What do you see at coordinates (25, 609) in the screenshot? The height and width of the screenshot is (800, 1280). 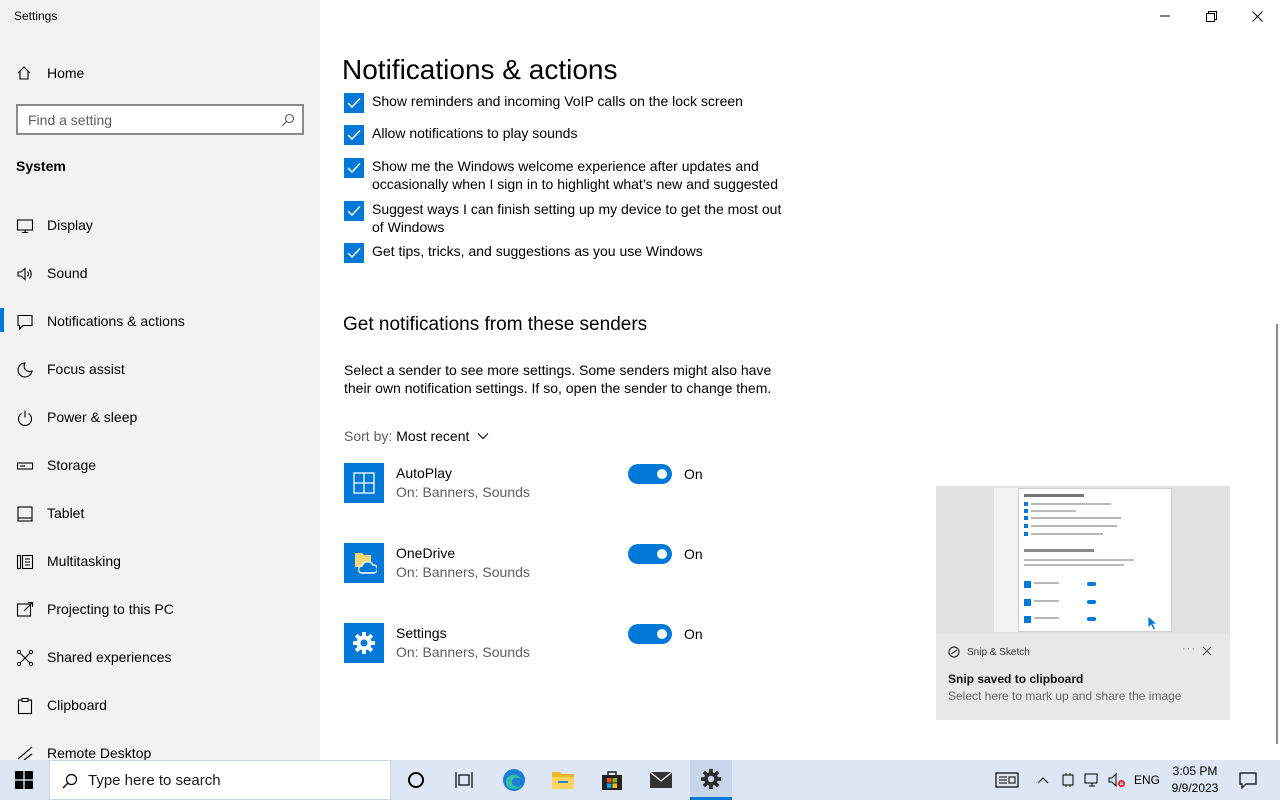 I see `projecting-icon` at bounding box center [25, 609].